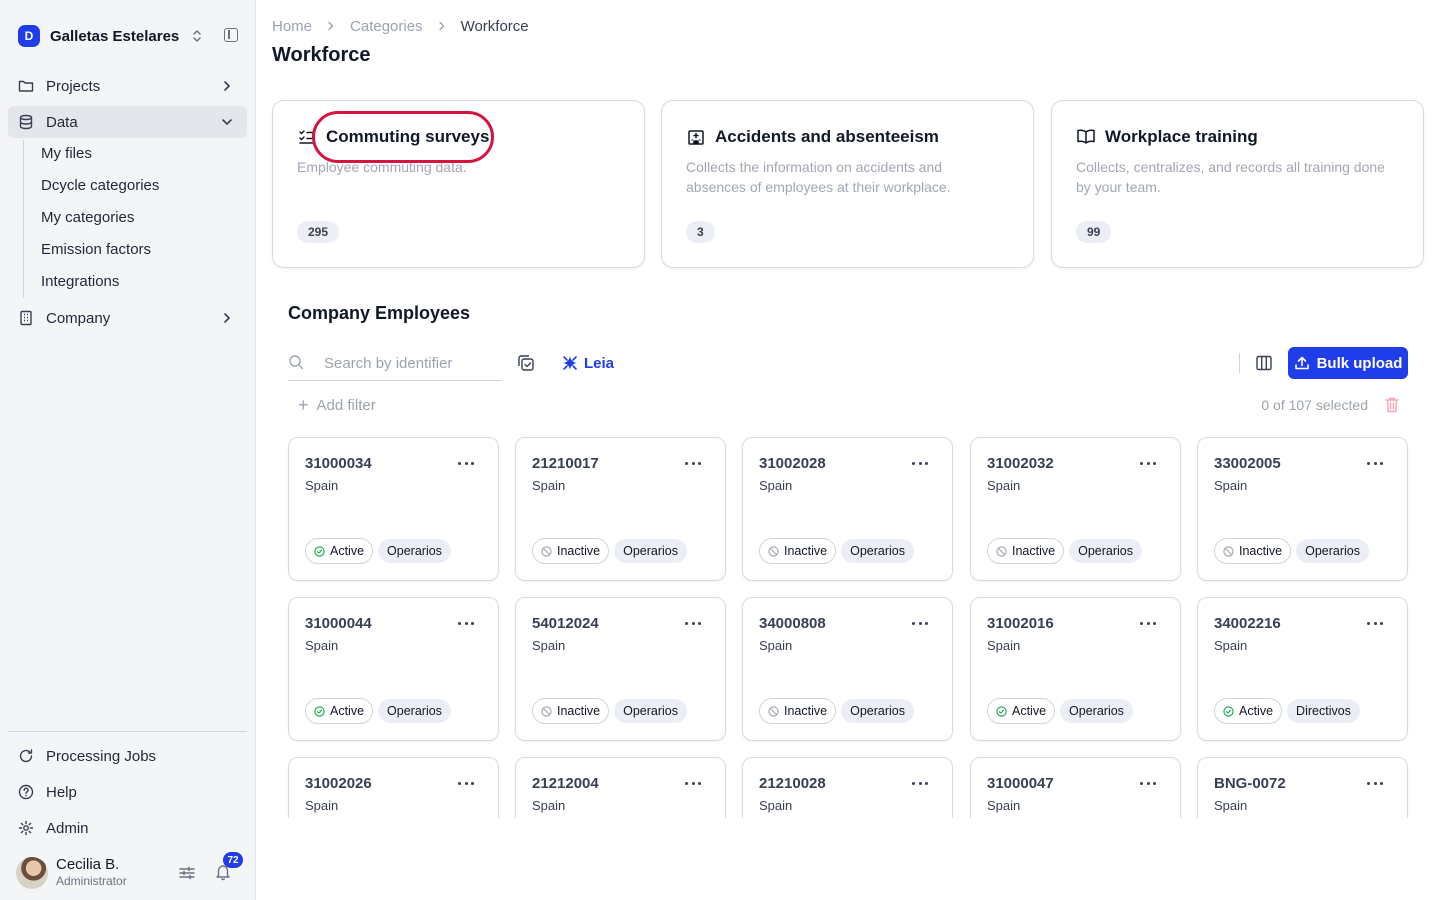  What do you see at coordinates (338, 463) in the screenshot?
I see `employee-id: 31000034` at bounding box center [338, 463].